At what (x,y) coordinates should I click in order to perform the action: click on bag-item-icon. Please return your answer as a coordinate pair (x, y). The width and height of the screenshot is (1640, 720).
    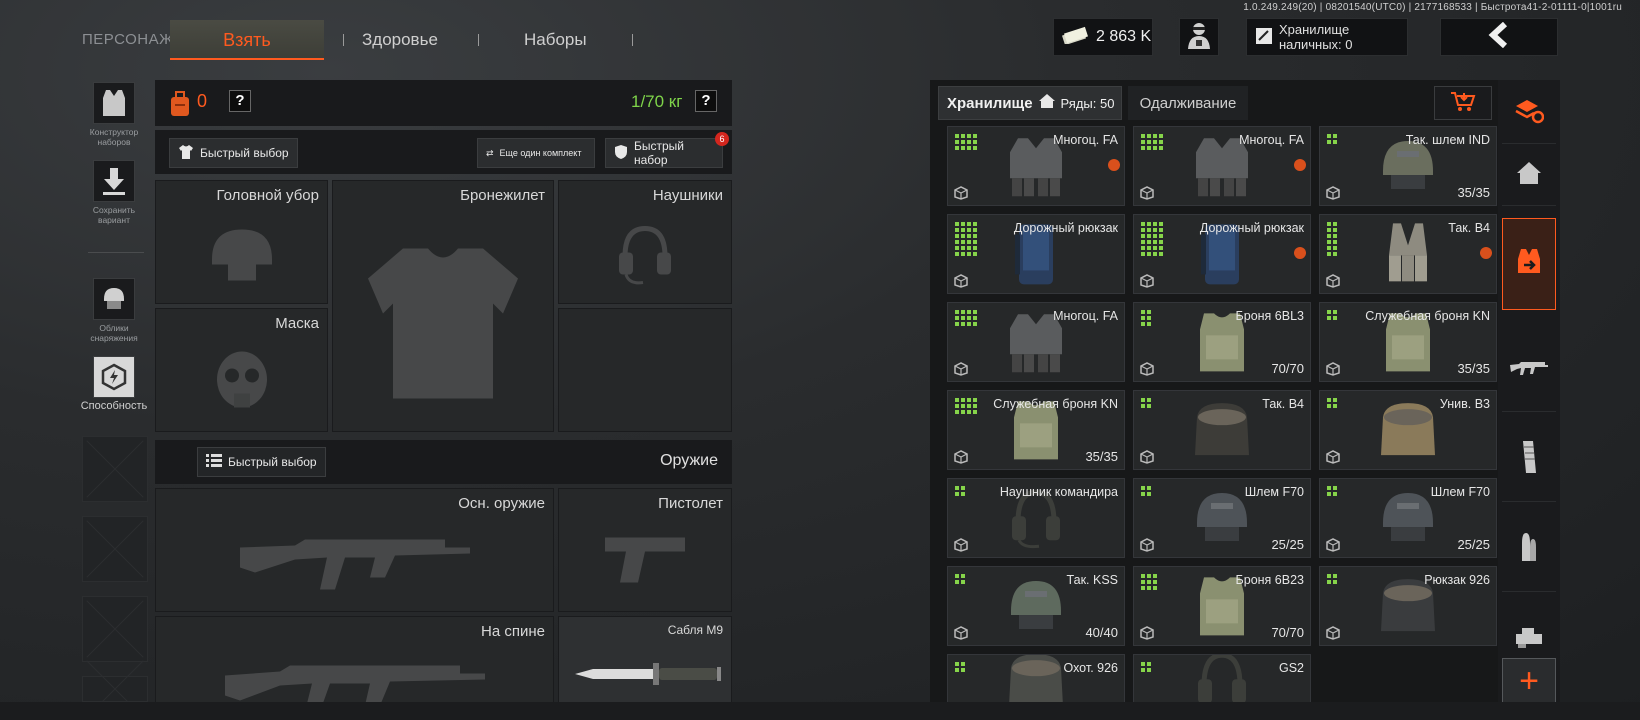
    Looking at the image, I should click on (1036, 681).